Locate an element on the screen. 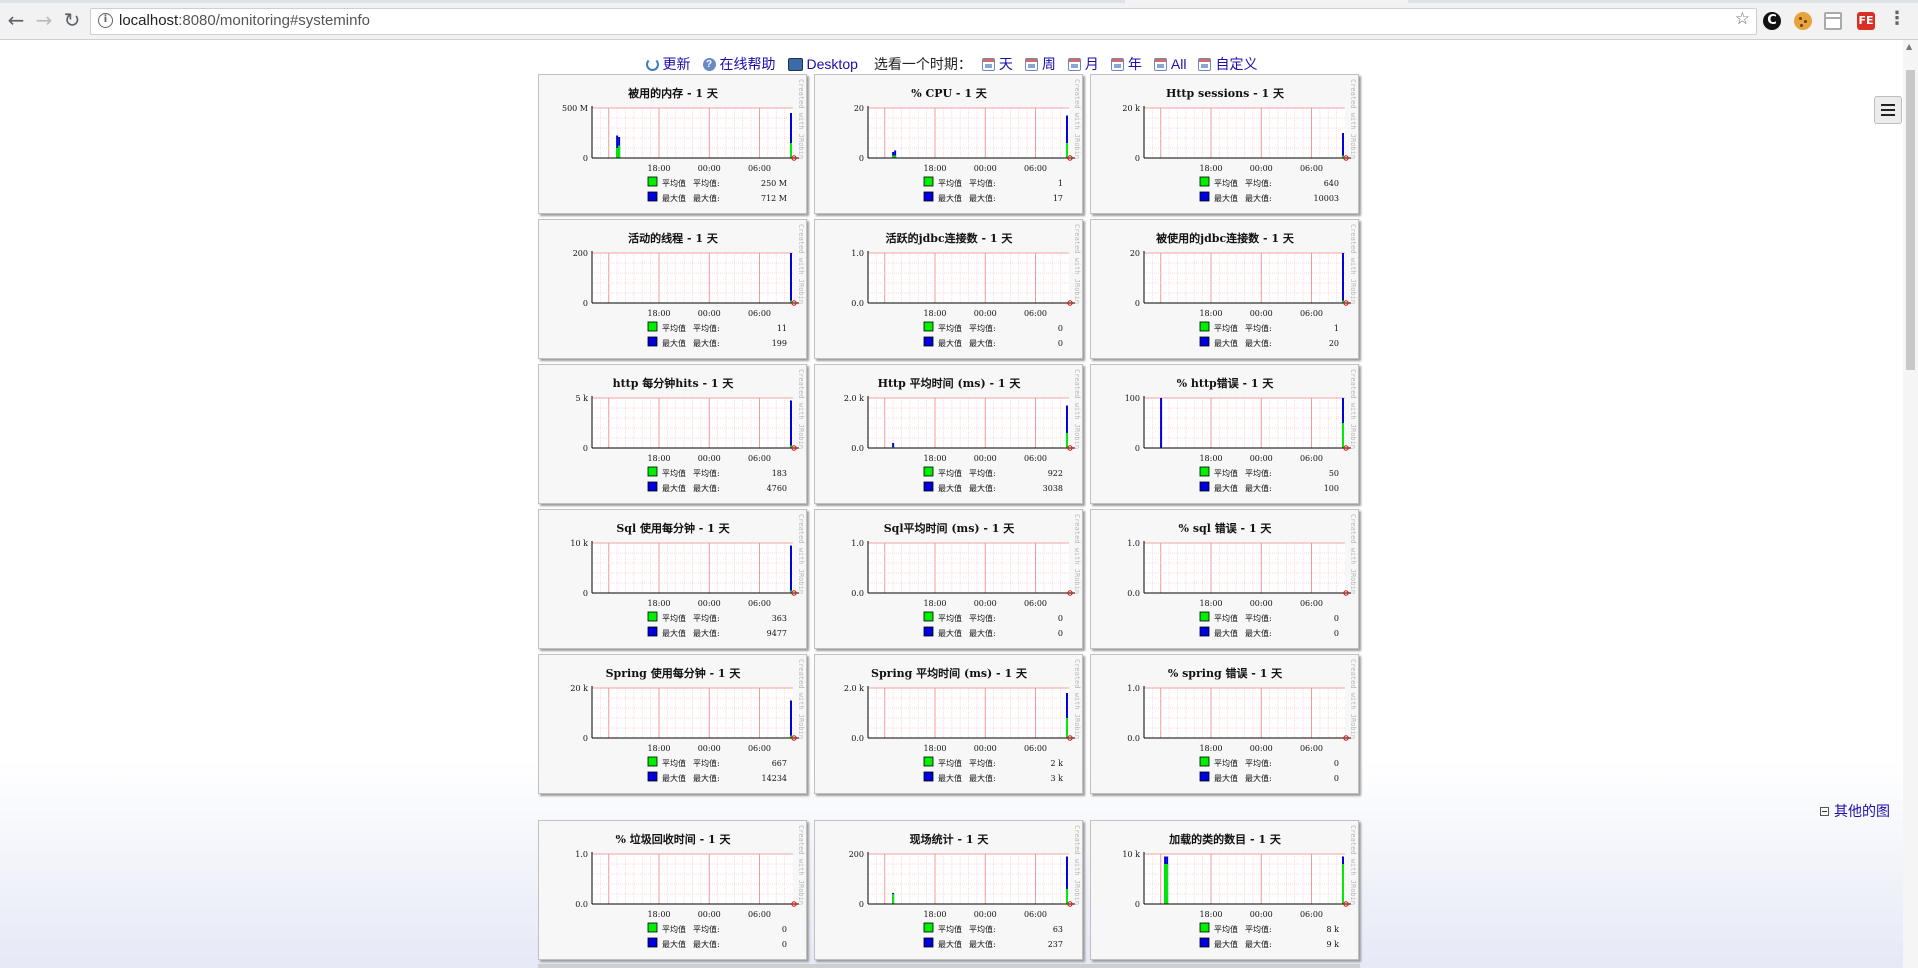  y-tick-label: 1.0 is located at coordinates (1133, 688).